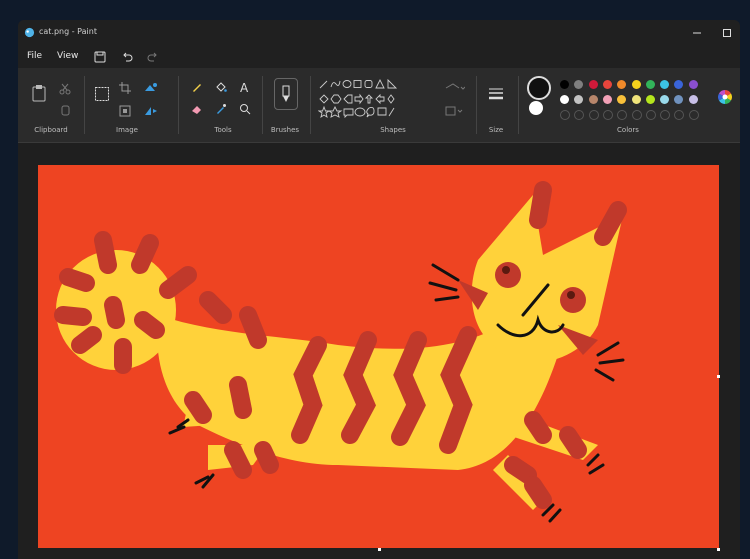 The height and width of the screenshot is (559, 750). I want to click on resize-button, so click(125, 111).